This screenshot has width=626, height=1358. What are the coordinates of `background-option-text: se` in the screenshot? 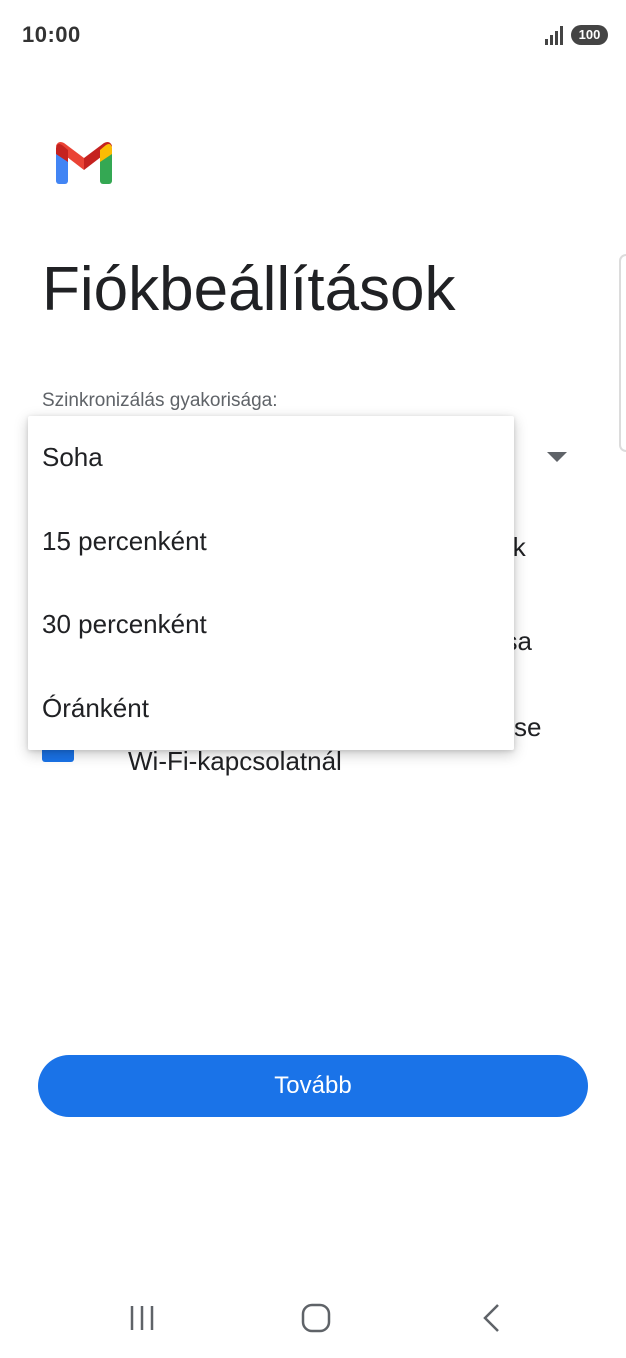 It's located at (528, 727).